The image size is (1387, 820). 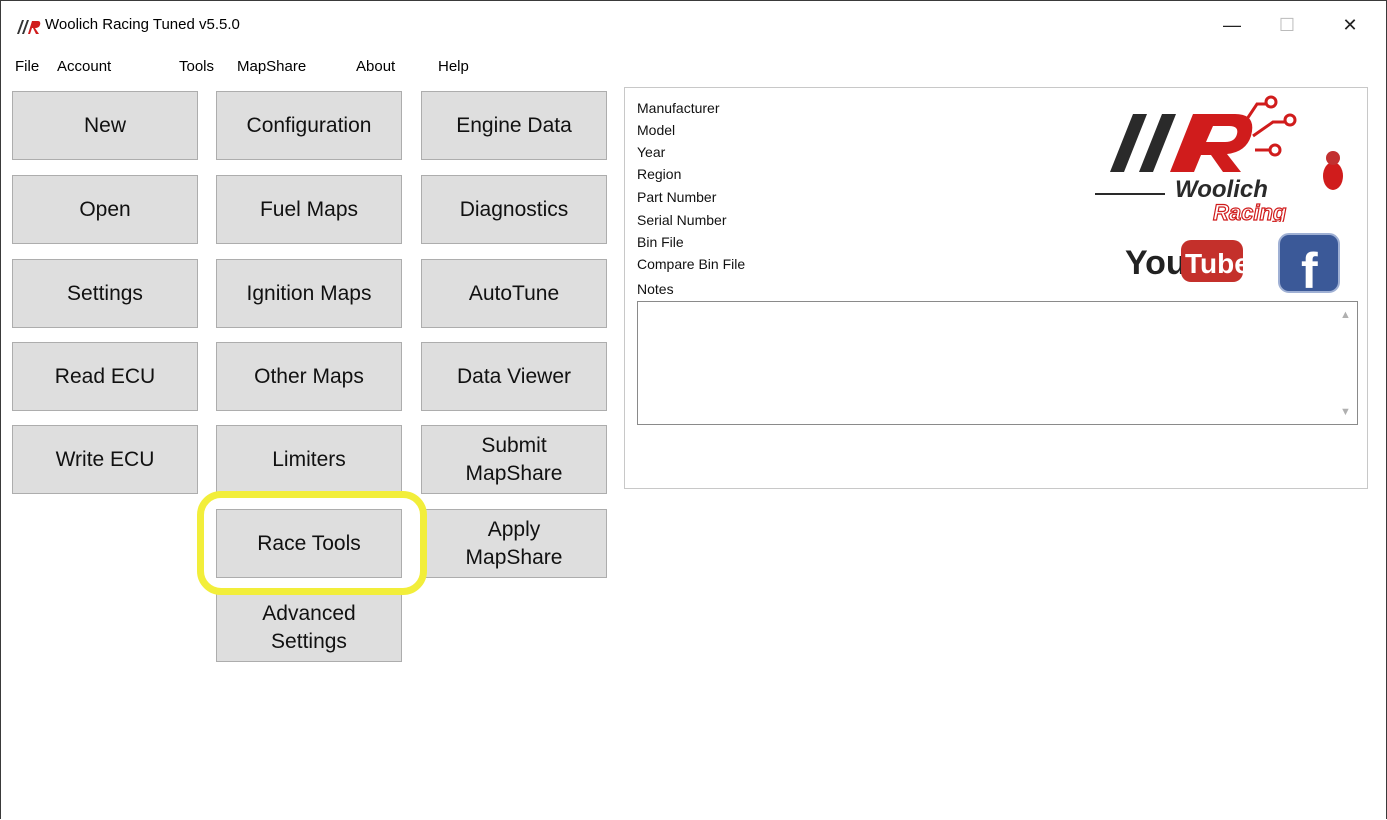 I want to click on minimize-button: —, so click(x=1232, y=25).